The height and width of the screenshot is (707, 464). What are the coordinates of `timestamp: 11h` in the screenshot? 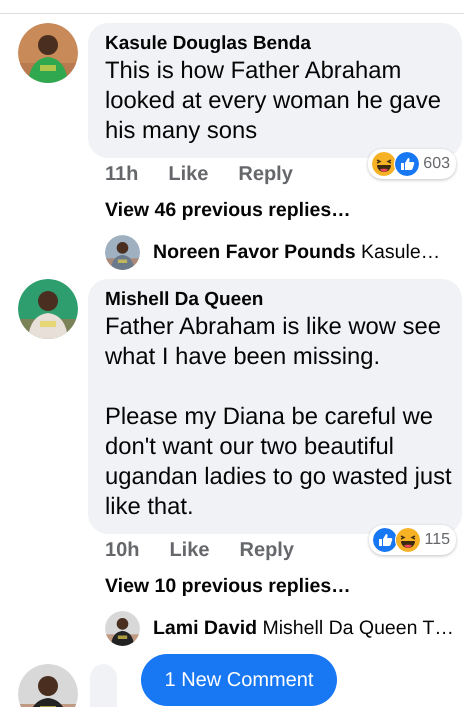 It's located at (121, 174).